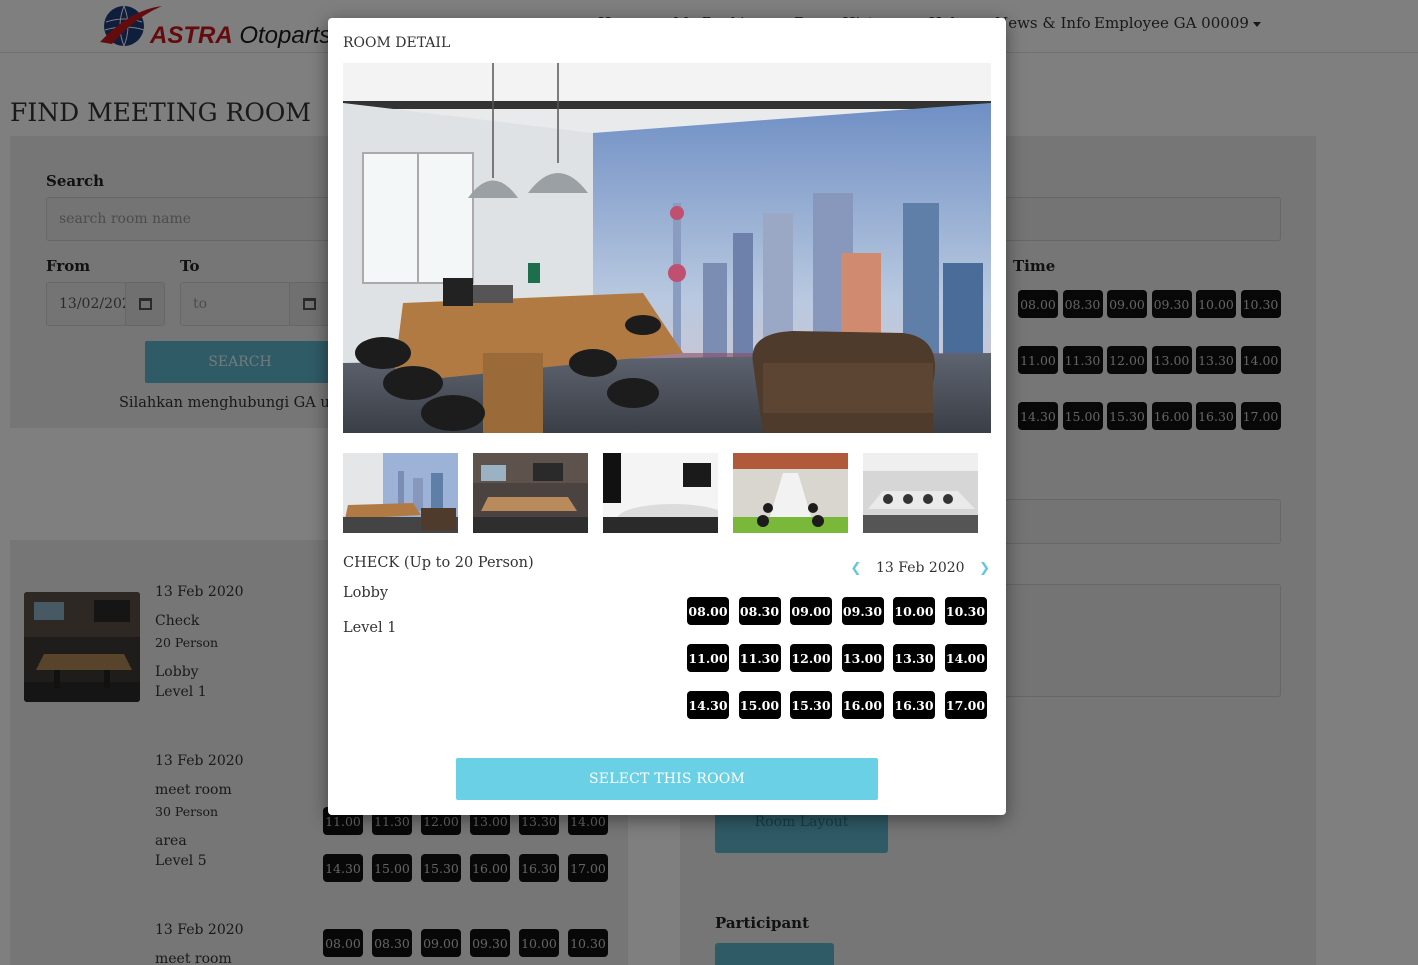  What do you see at coordinates (708, 705) in the screenshot?
I see `modal-time-slot-12: 14.30` at bounding box center [708, 705].